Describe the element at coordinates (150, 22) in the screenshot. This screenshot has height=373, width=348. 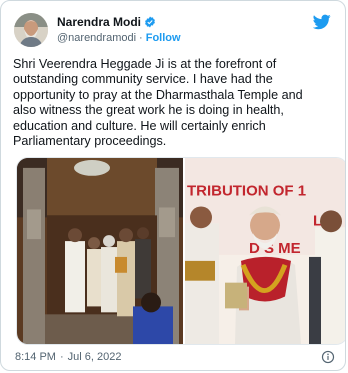
I see `verified-badge-icon` at that location.